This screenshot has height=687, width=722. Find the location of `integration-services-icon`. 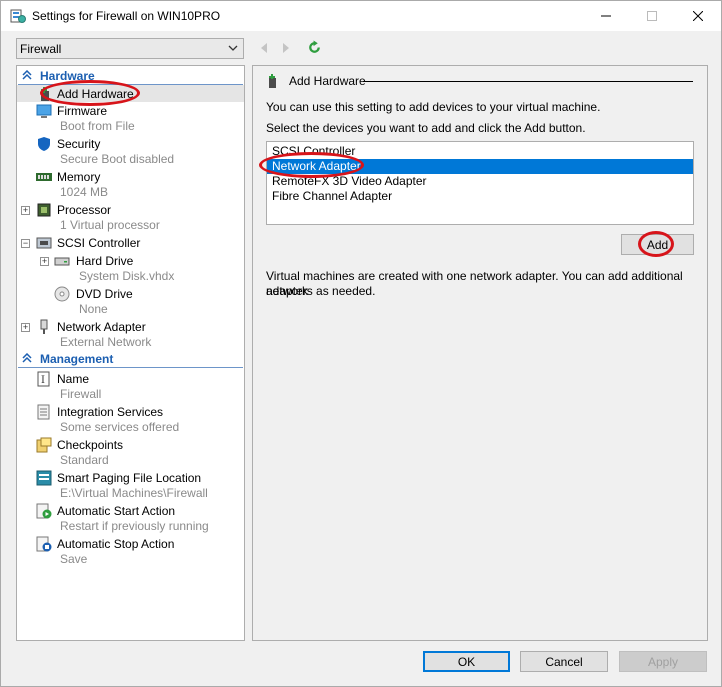

integration-services-icon is located at coordinates (43, 412).